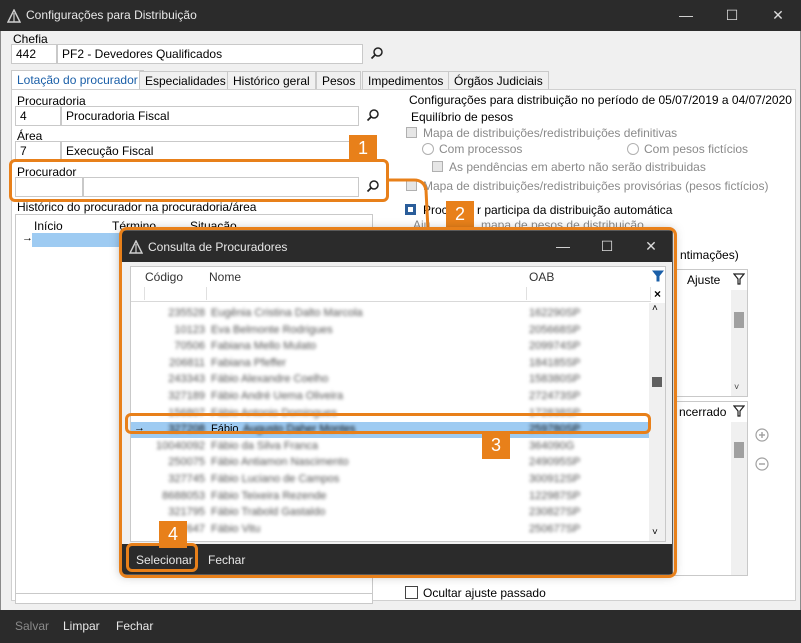 This screenshot has height=643, width=801. I want to click on ocultar-ajuste-label: Ocultar ajuste passado, so click(484, 593).